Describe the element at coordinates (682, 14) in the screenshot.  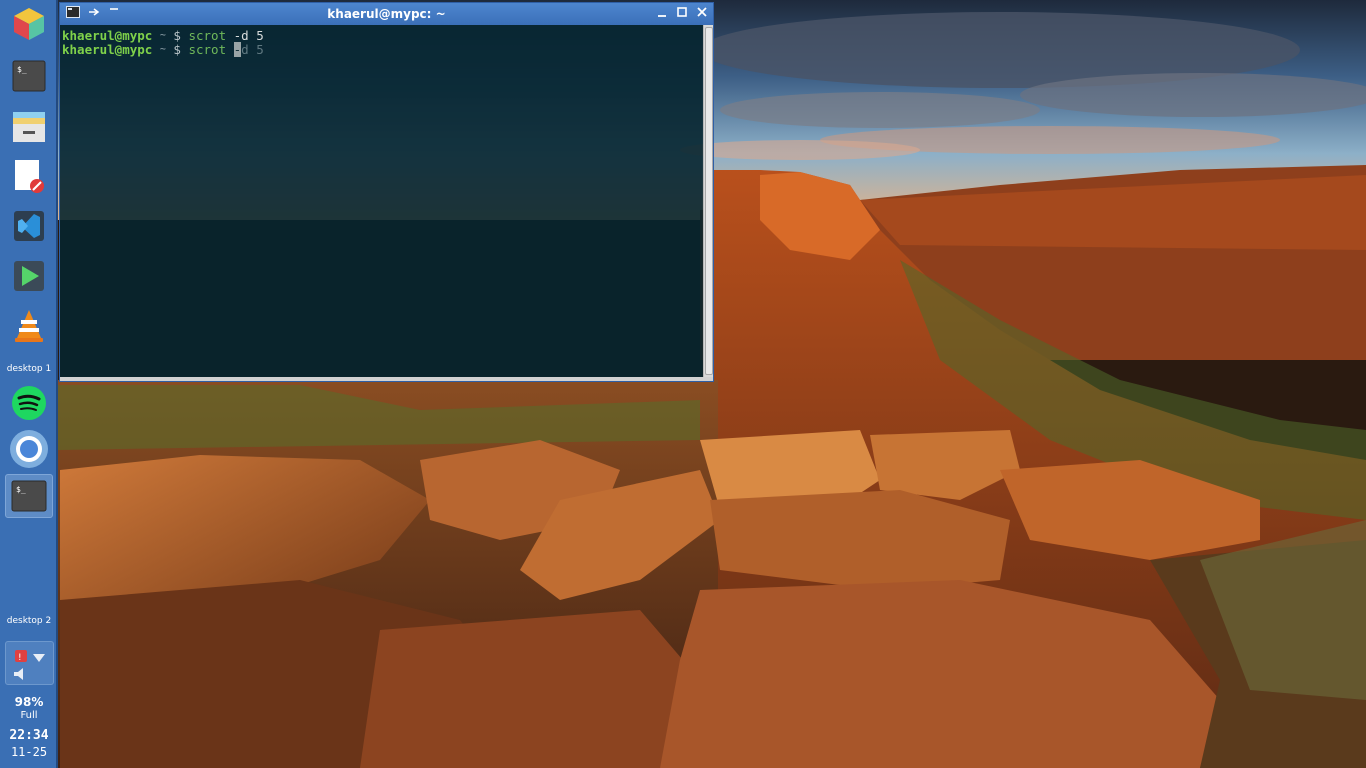
I see `maximize-icon` at that location.